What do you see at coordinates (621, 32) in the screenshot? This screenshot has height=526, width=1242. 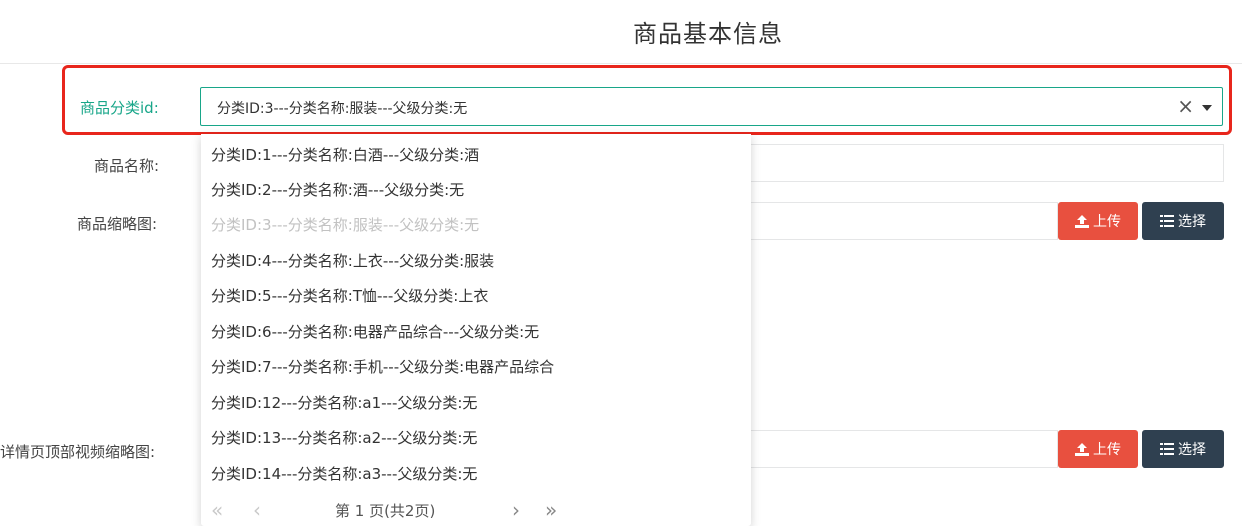 I see `page-header: 商品基本信息` at bounding box center [621, 32].